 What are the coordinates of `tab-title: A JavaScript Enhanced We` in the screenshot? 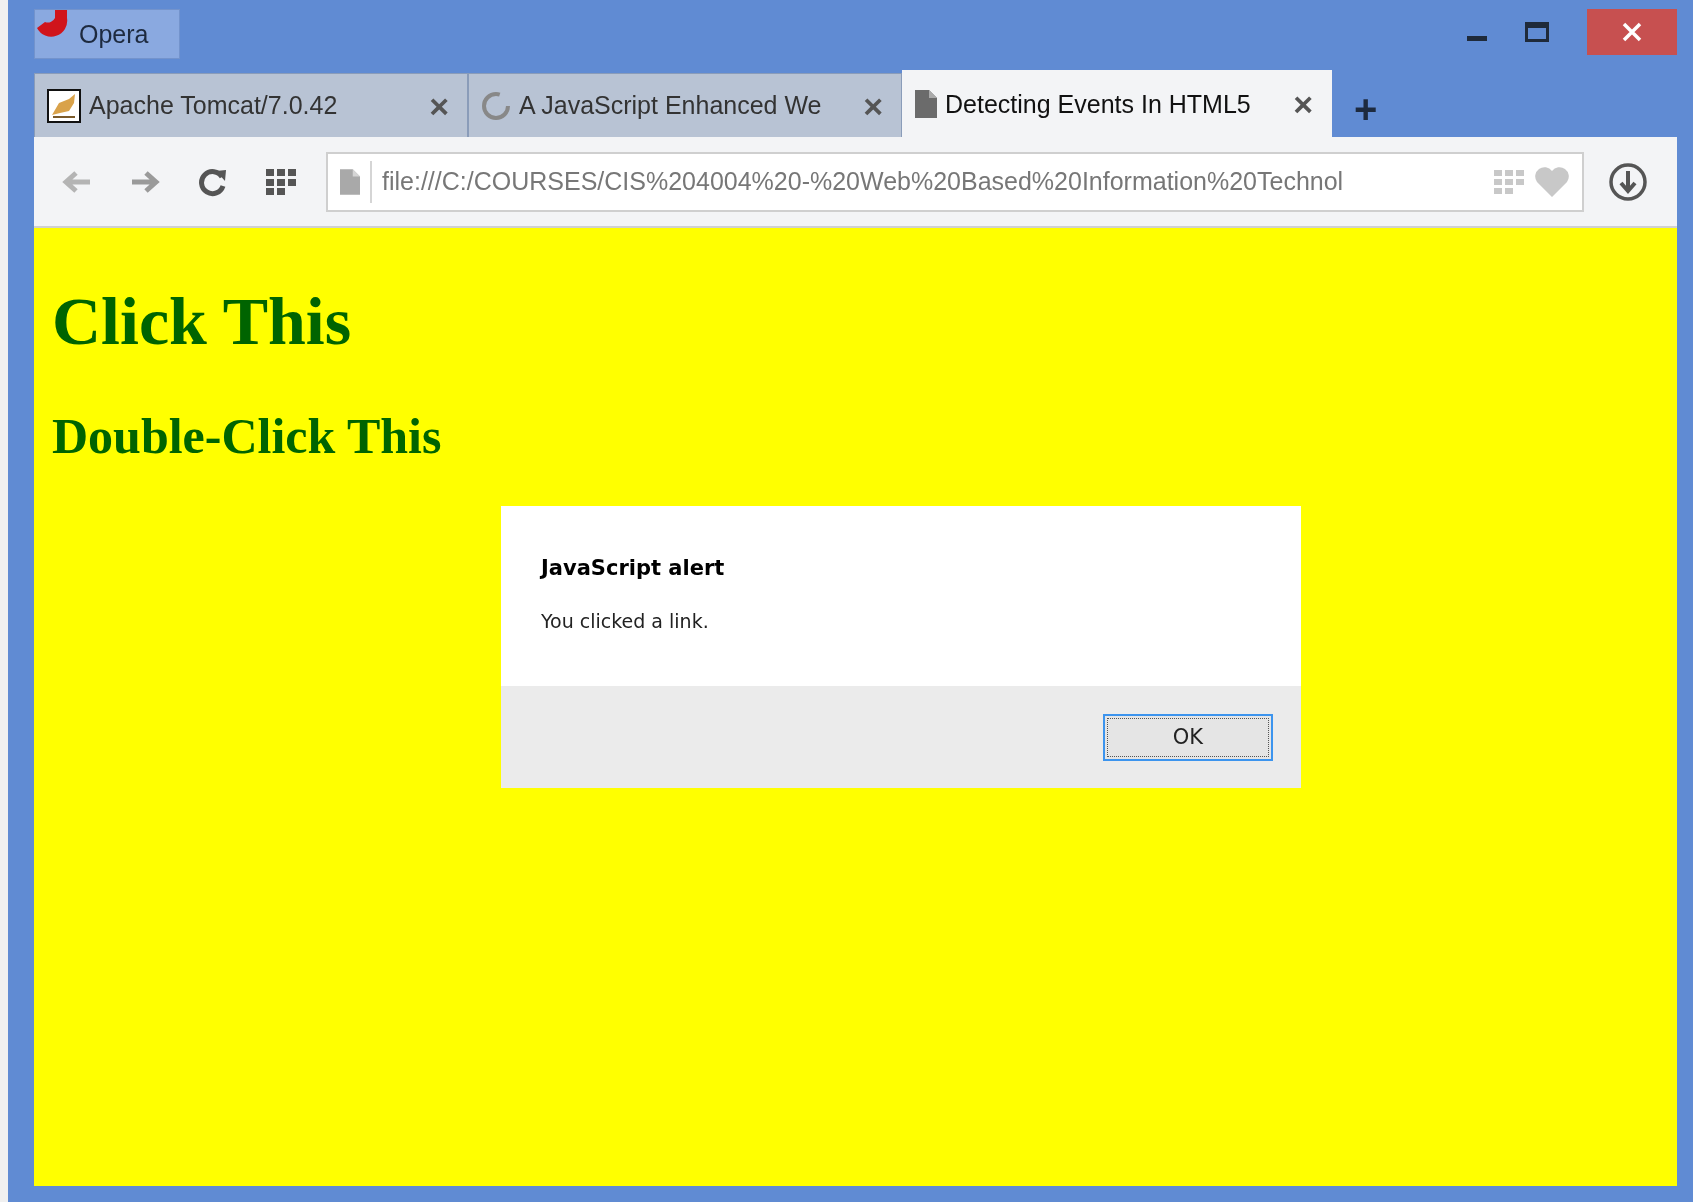 It's located at (671, 105).